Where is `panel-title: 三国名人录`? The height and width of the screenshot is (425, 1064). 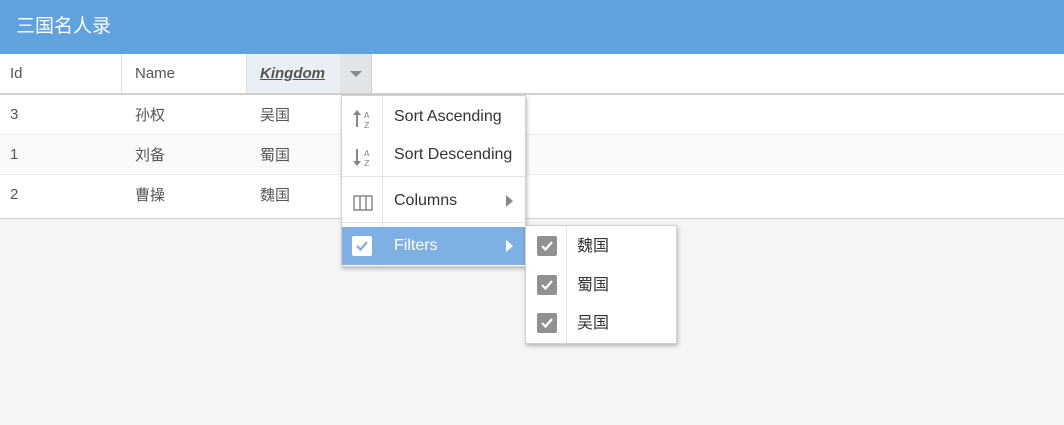
panel-title: 三国名人录 is located at coordinates (532, 27).